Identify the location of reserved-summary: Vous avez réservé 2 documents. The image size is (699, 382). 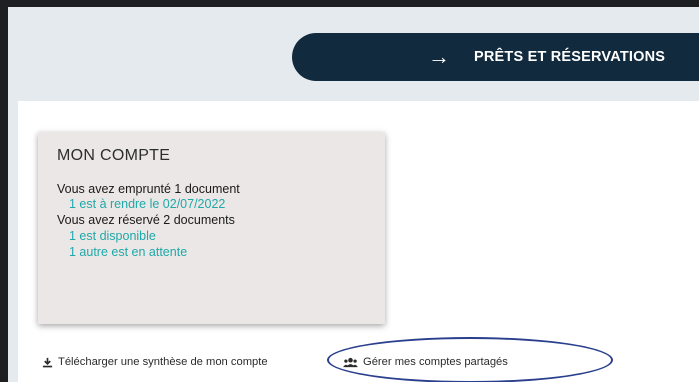
(146, 220).